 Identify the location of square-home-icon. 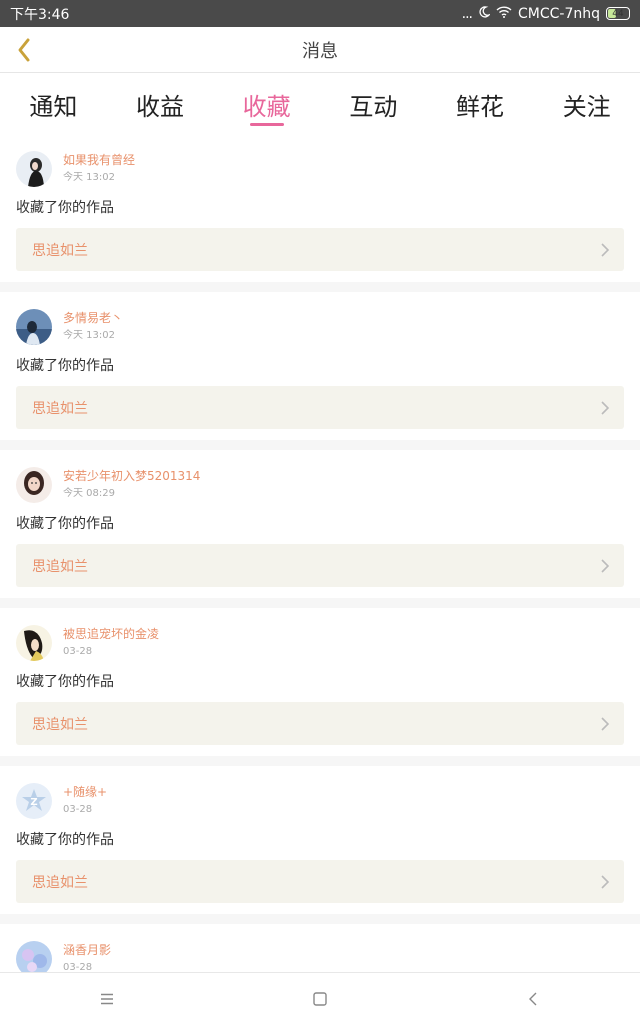
(320, 998).